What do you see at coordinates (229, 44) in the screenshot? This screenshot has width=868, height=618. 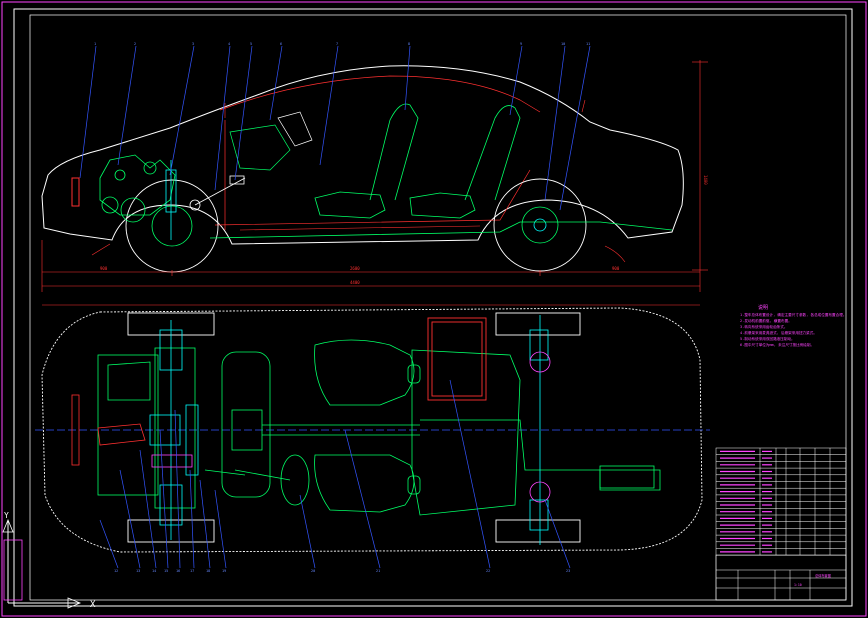 I see `svg-text: 4` at bounding box center [229, 44].